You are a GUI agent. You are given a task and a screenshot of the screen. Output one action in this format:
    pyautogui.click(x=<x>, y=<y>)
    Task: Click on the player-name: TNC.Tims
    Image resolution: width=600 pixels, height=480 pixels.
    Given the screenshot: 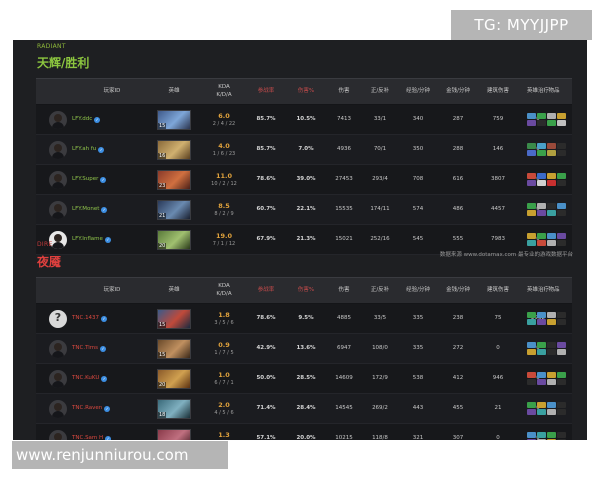 What is the action you would take?
    pyautogui.click(x=85, y=348)
    